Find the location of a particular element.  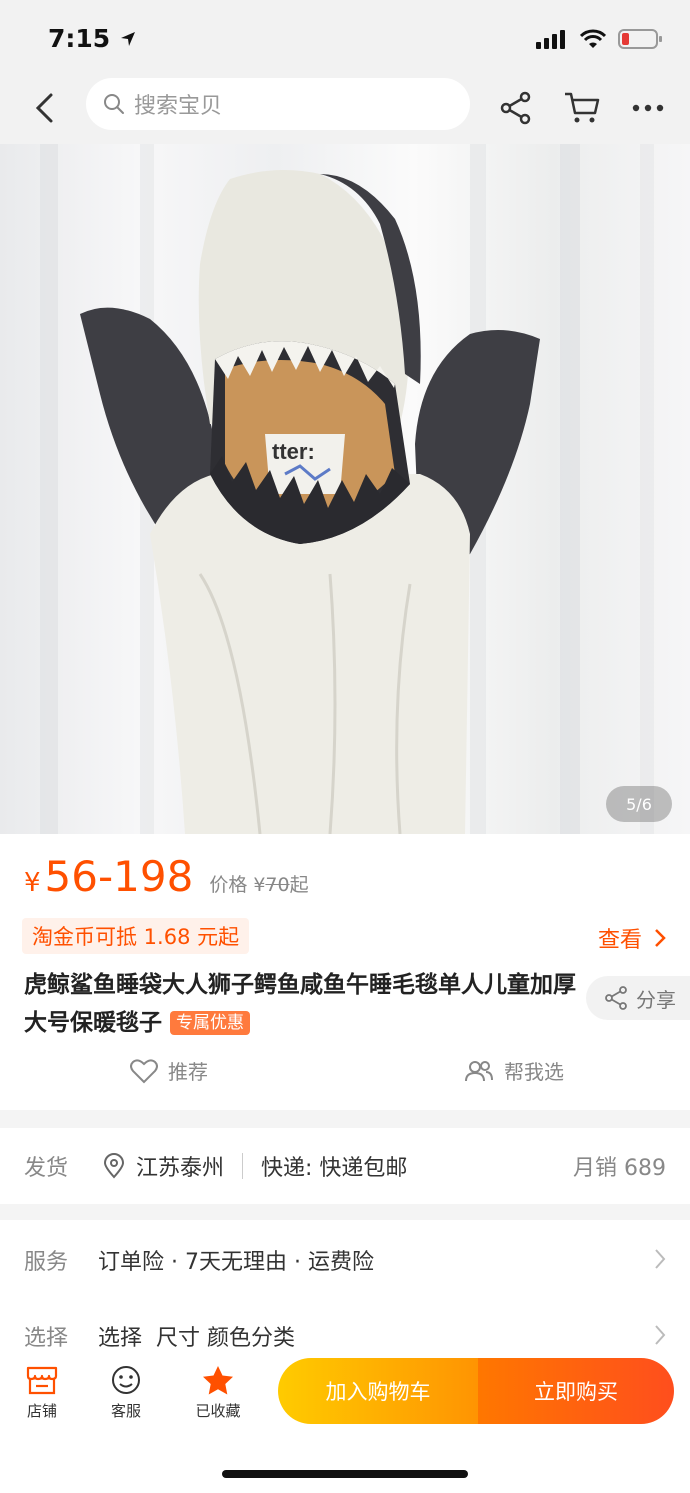

home-indicator is located at coordinates (345, 1474).